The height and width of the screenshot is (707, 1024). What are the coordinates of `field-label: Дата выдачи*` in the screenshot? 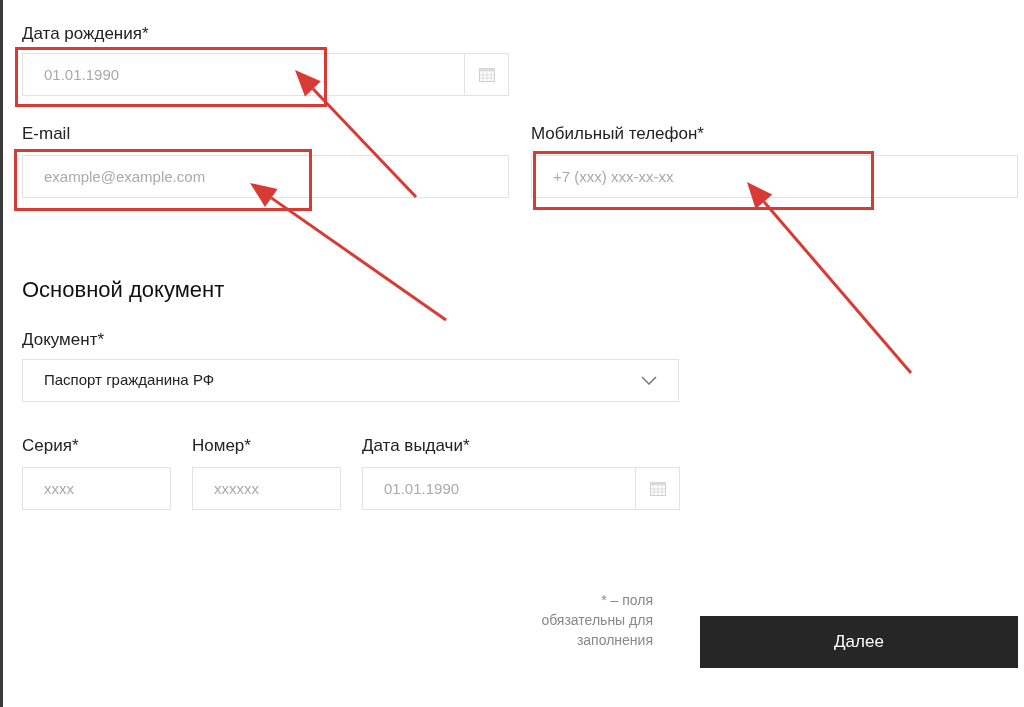 It's located at (416, 446).